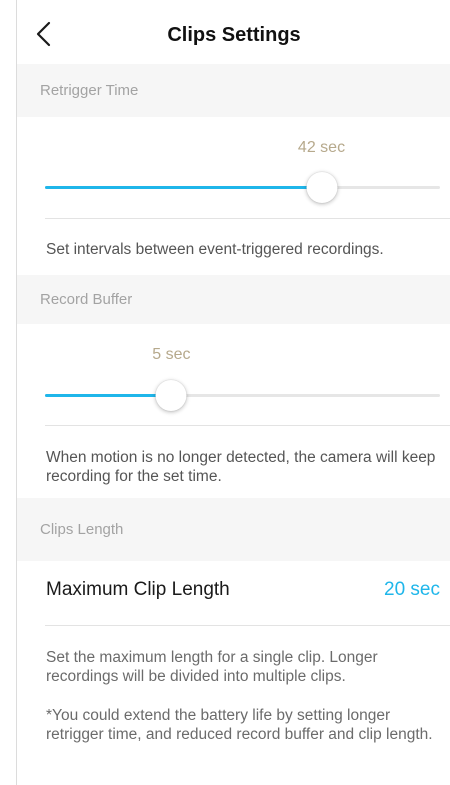 The width and height of the screenshot is (450, 785). Describe the element at coordinates (138, 589) in the screenshot. I see `maximum-clip-length-label: Maximum Clip Length` at that location.